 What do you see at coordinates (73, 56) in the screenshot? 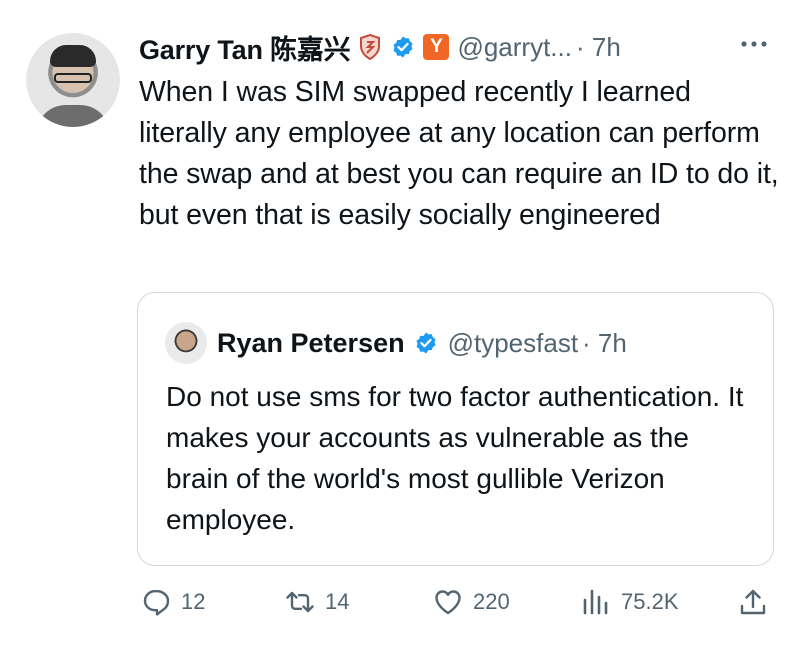
I see `avatar-hair` at bounding box center [73, 56].